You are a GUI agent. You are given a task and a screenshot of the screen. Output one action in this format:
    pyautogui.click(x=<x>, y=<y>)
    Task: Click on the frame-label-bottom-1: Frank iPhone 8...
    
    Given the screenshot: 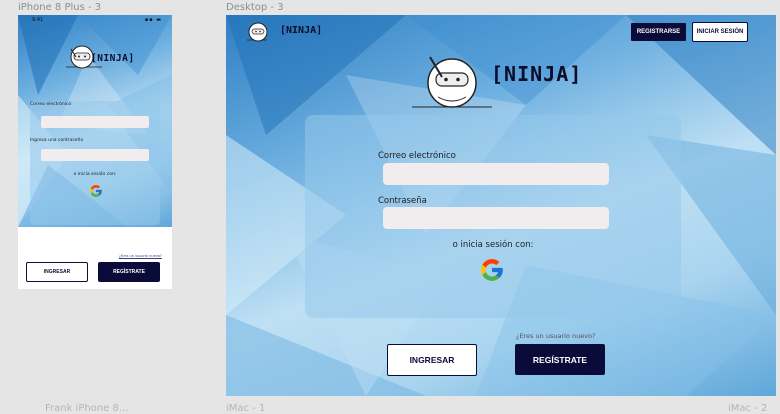 What is the action you would take?
    pyautogui.click(x=87, y=408)
    